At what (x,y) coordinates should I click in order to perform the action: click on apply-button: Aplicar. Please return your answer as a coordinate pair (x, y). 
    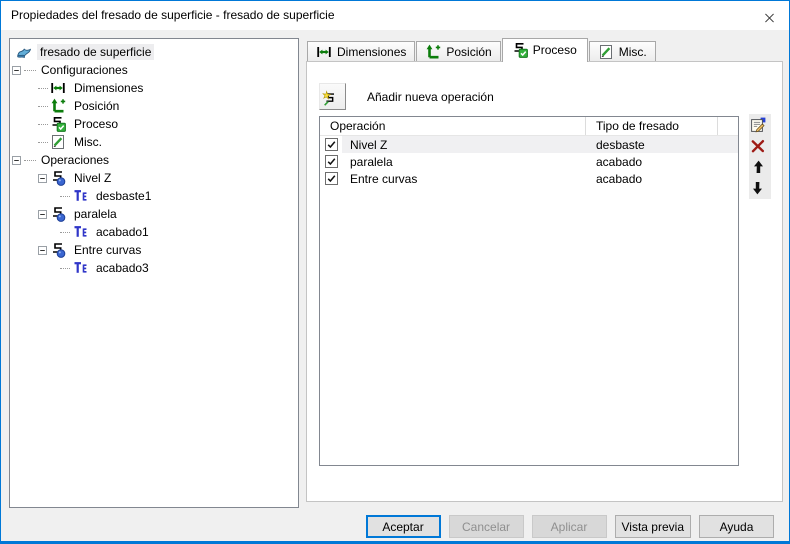
    Looking at the image, I should click on (569, 526).